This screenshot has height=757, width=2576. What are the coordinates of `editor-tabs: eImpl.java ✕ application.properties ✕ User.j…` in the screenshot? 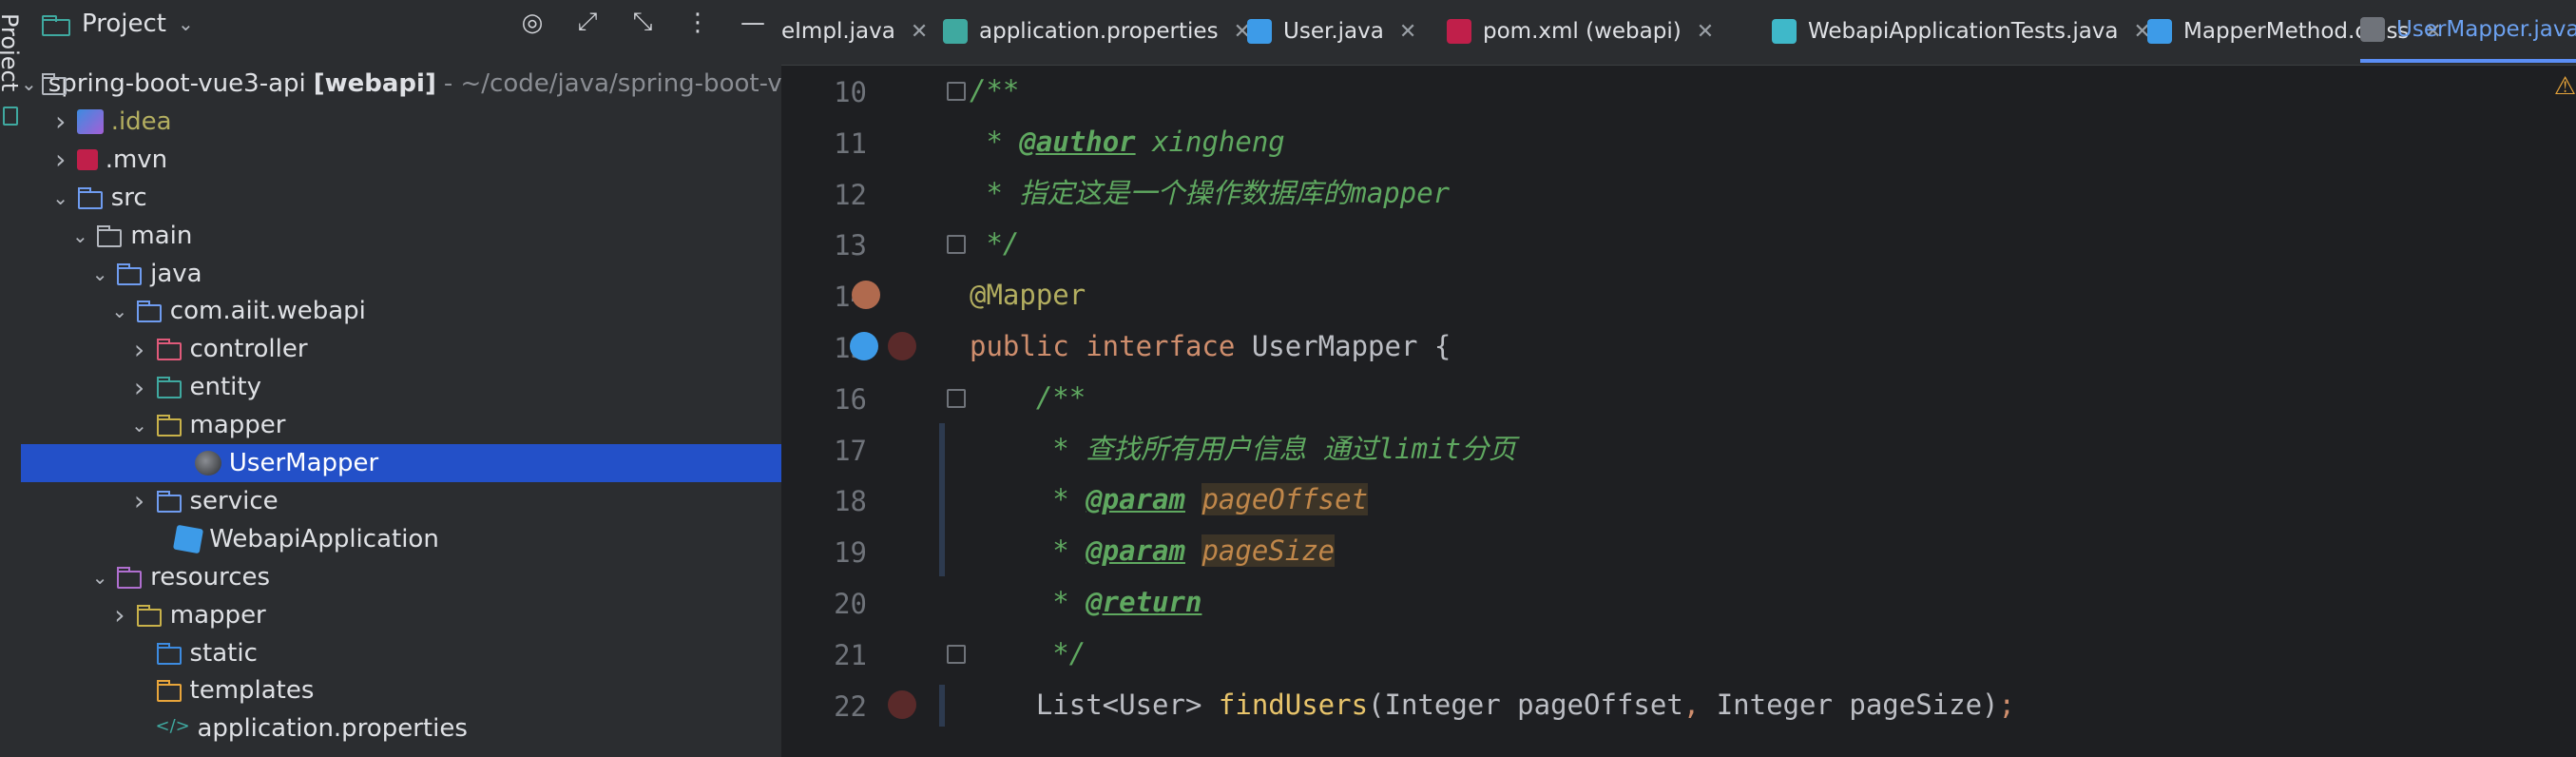 It's located at (1679, 33).